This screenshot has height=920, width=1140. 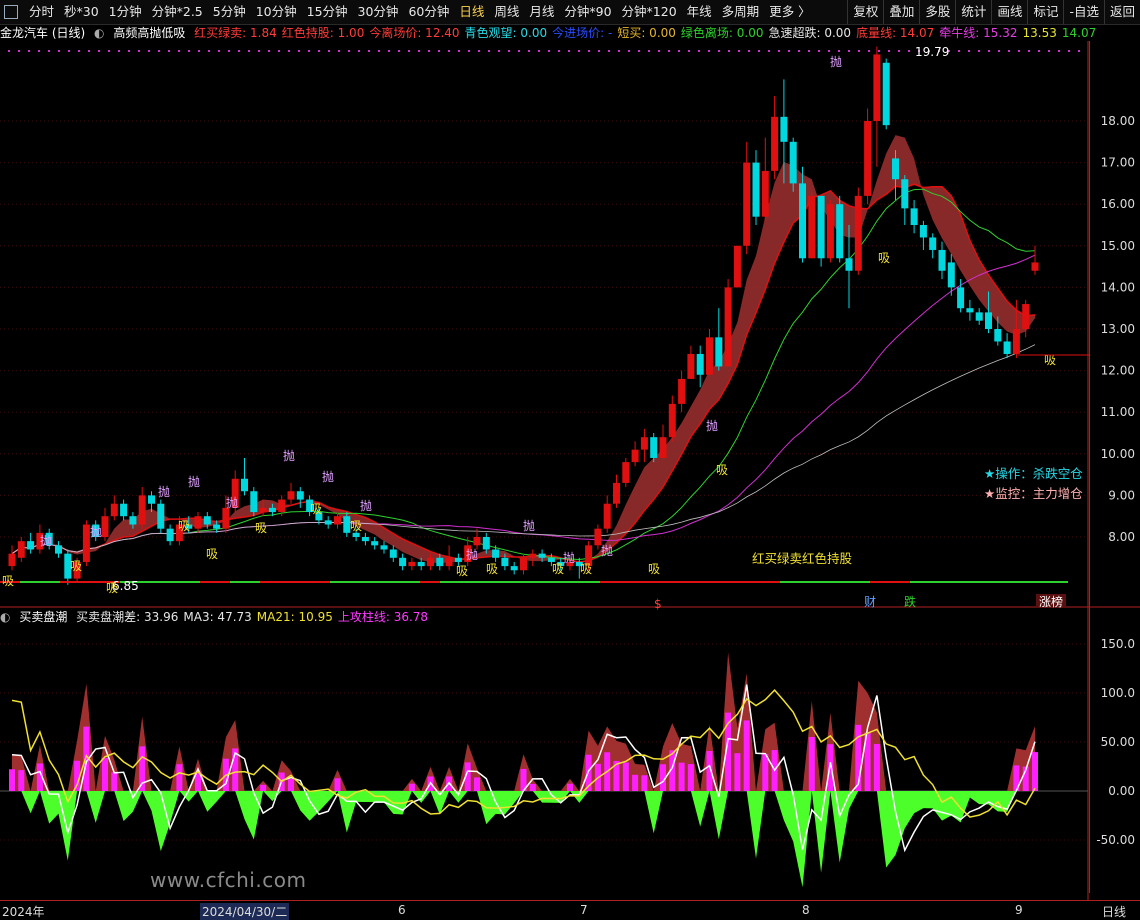 What do you see at coordinates (402, 910) in the screenshot?
I see `date-tick: 6` at bounding box center [402, 910].